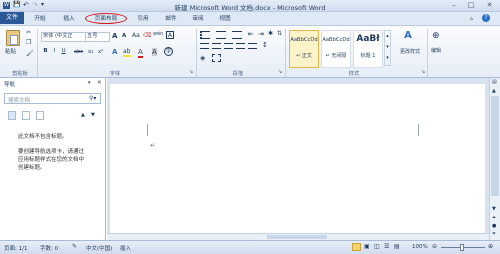  I want to click on zoom-in-icon: ⊕, so click(490, 246).